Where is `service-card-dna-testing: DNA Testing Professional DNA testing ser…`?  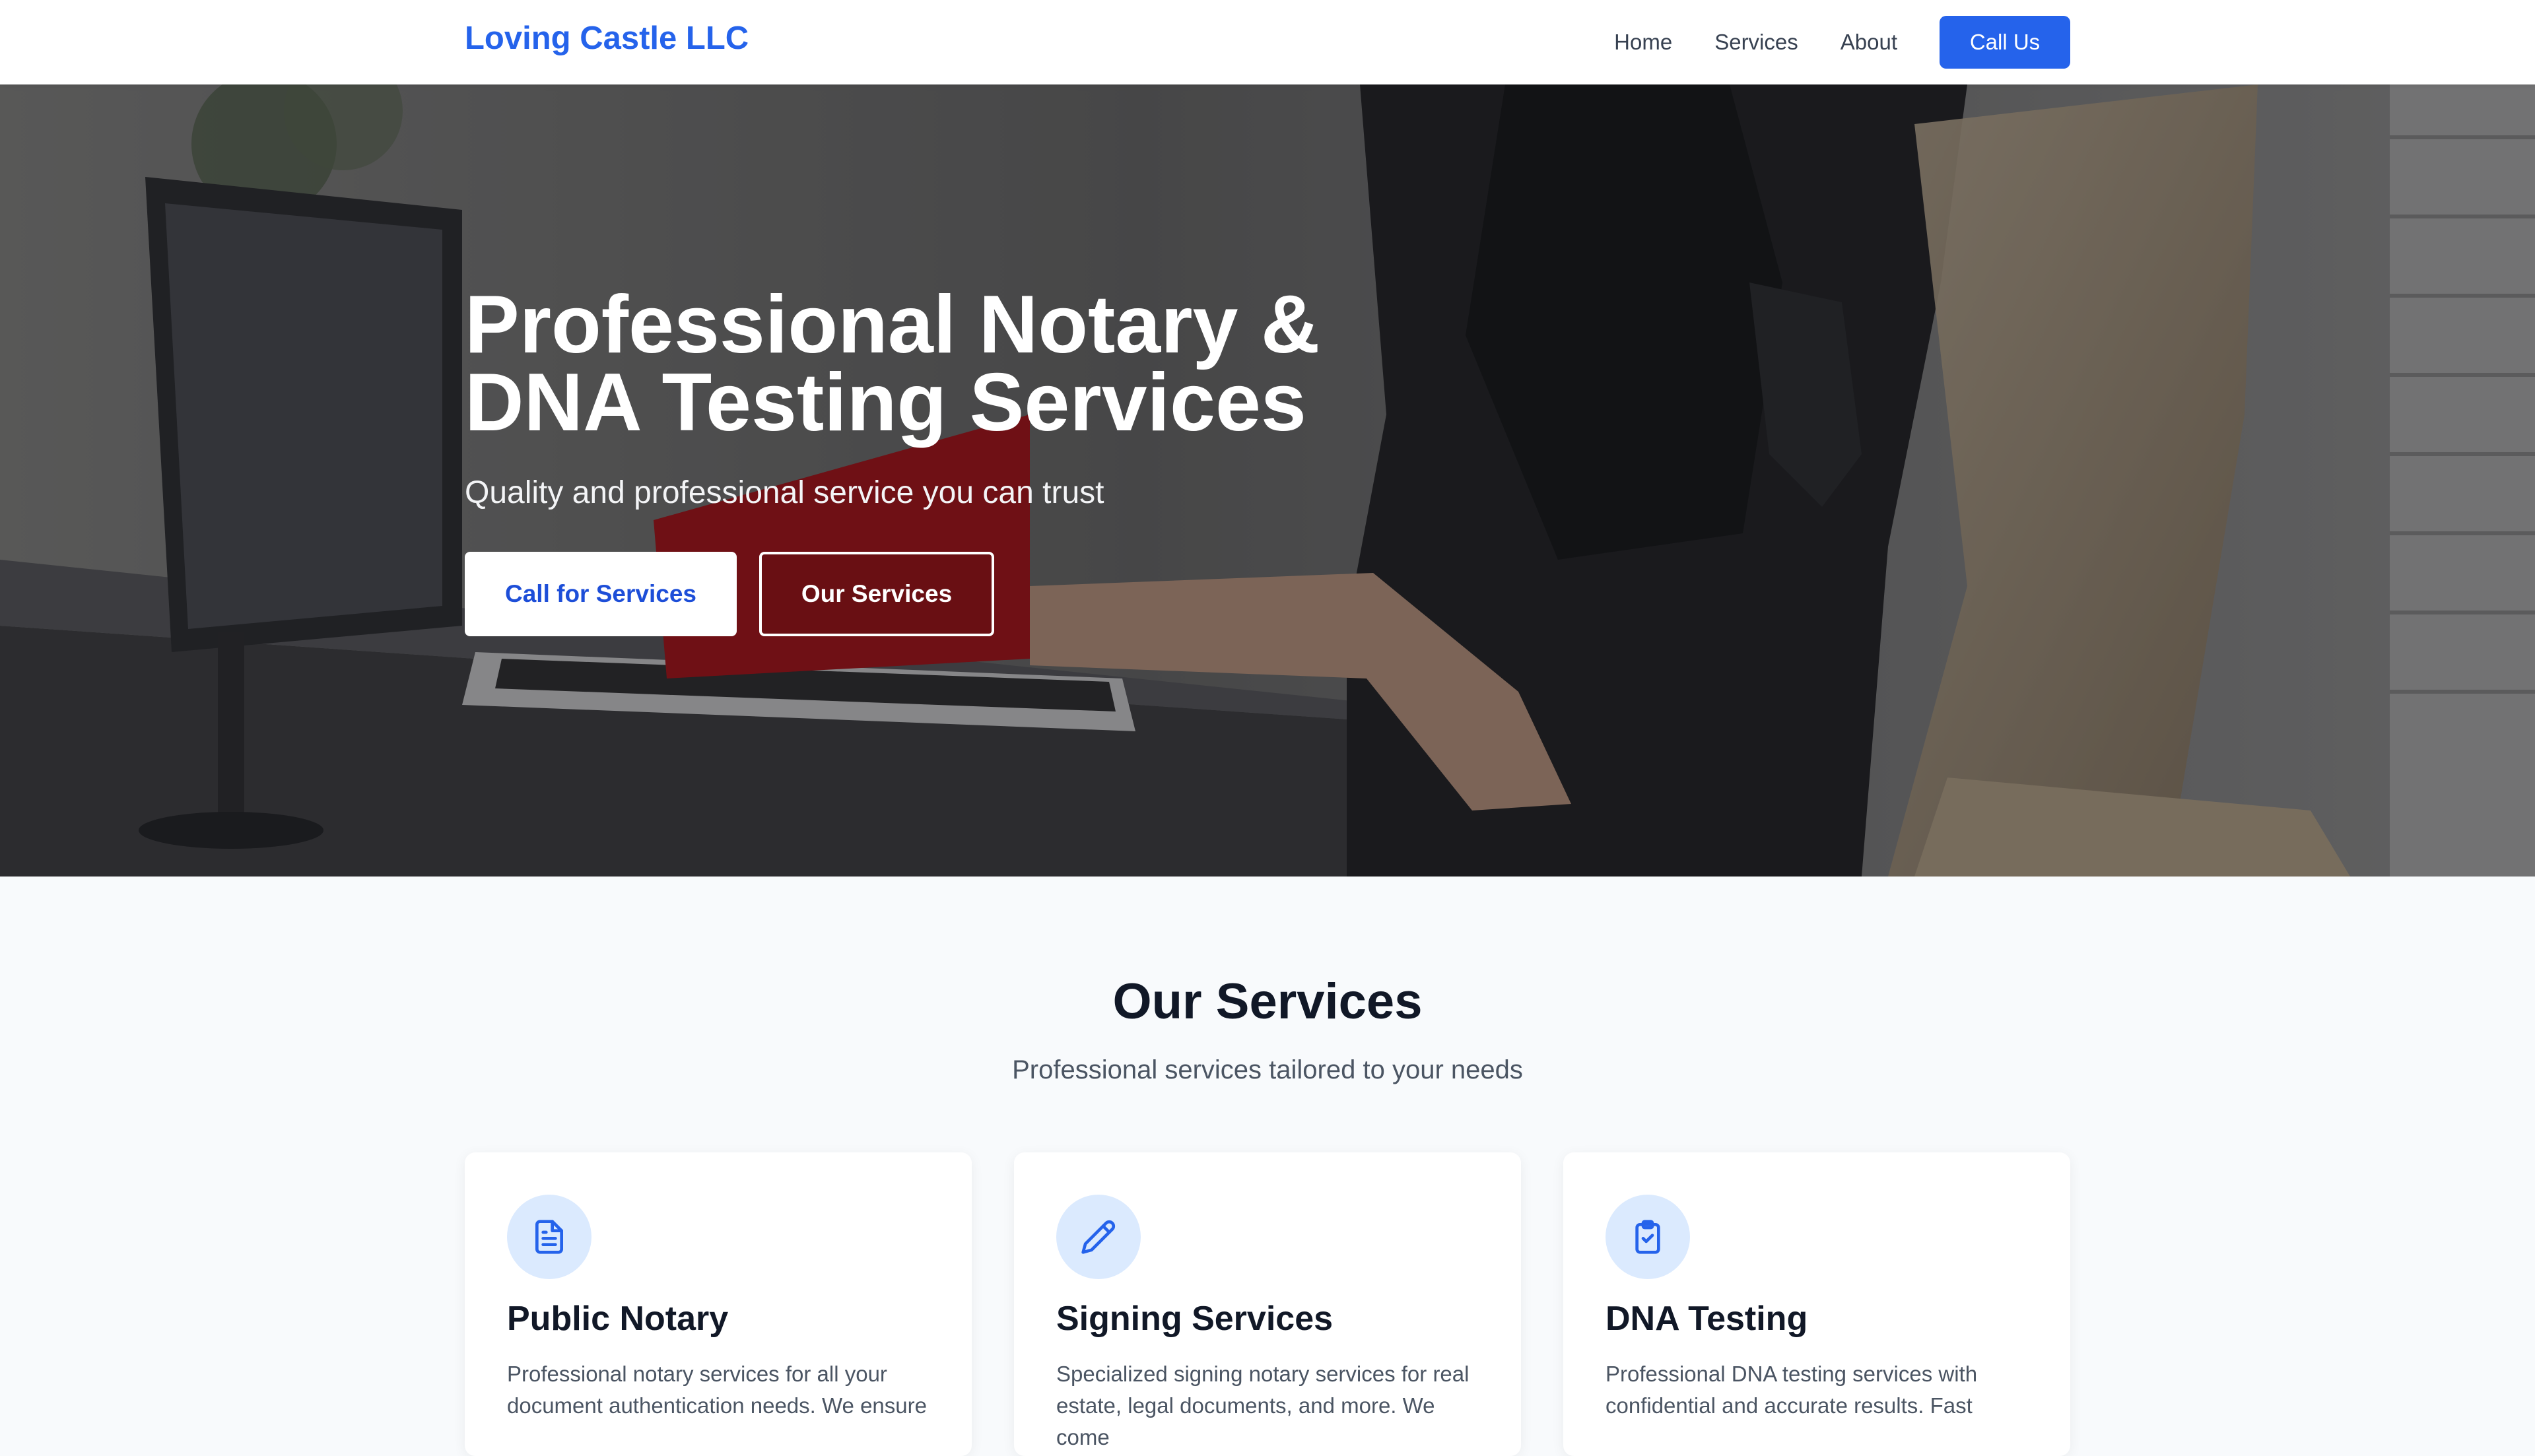
service-card-dna-testing: DNA Testing Professional DNA testing ser… is located at coordinates (1816, 1304).